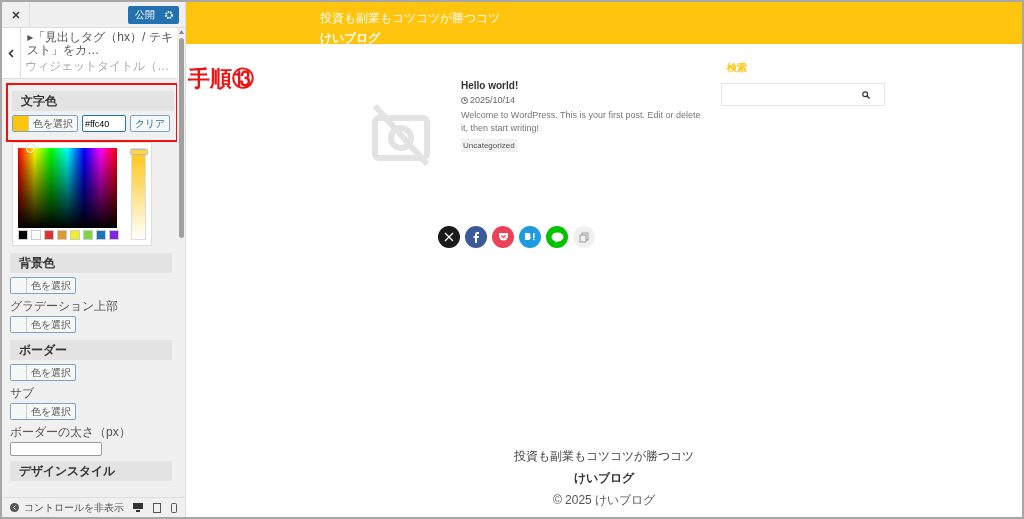 The height and width of the screenshot is (519, 1024). I want to click on number-field, so click(56, 449).